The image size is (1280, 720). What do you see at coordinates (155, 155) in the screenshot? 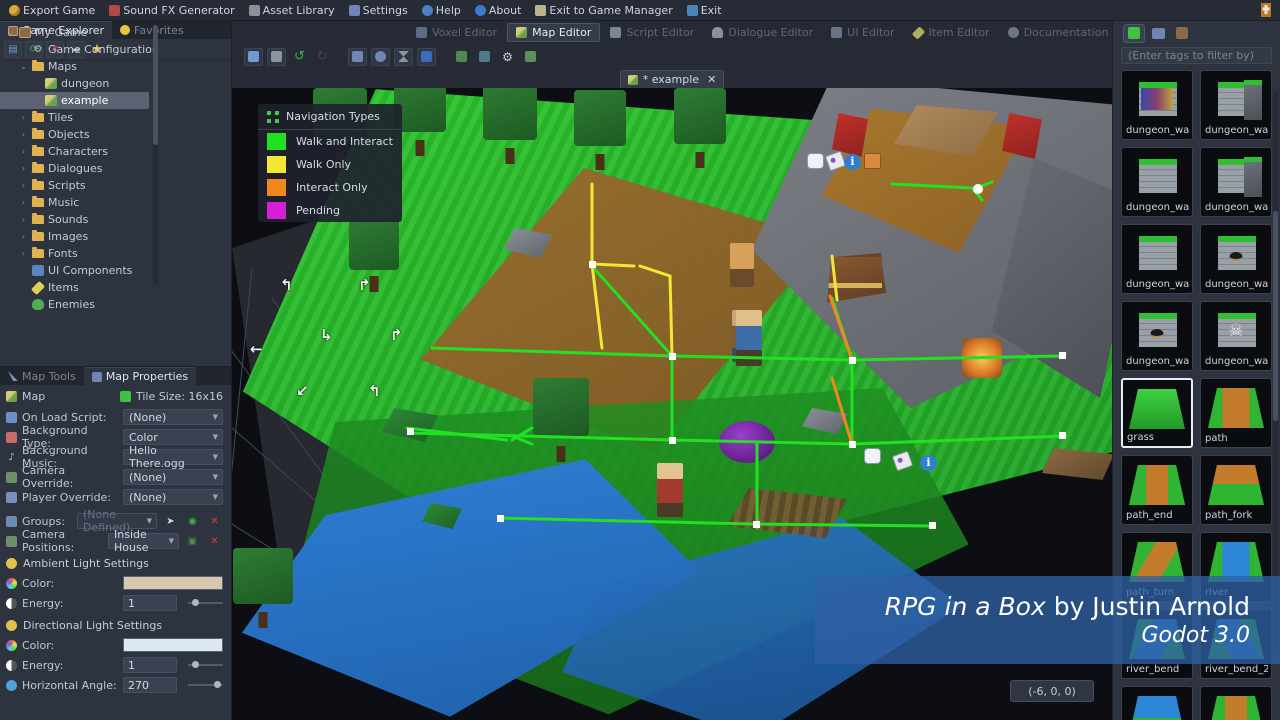
I see `tree-scrollbar` at bounding box center [155, 155].